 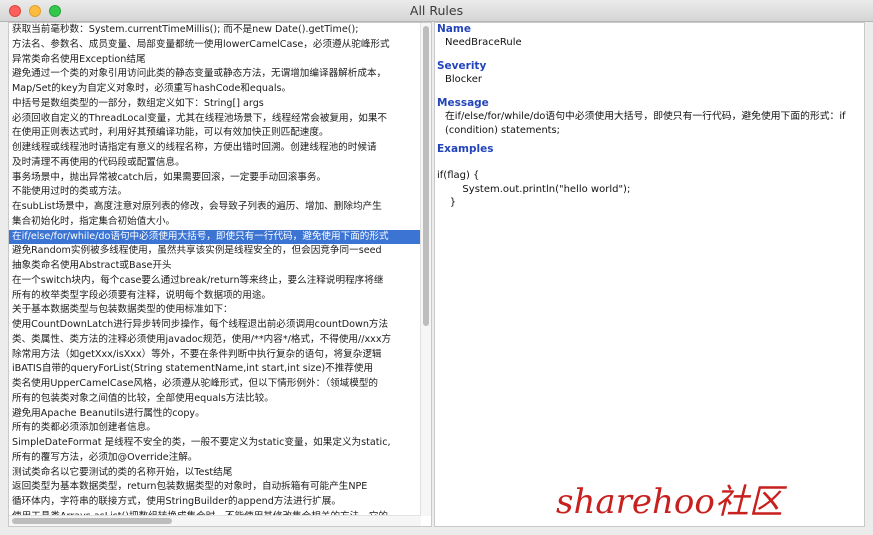 What do you see at coordinates (463, 103) in the screenshot?
I see `message-heading: Message` at bounding box center [463, 103].